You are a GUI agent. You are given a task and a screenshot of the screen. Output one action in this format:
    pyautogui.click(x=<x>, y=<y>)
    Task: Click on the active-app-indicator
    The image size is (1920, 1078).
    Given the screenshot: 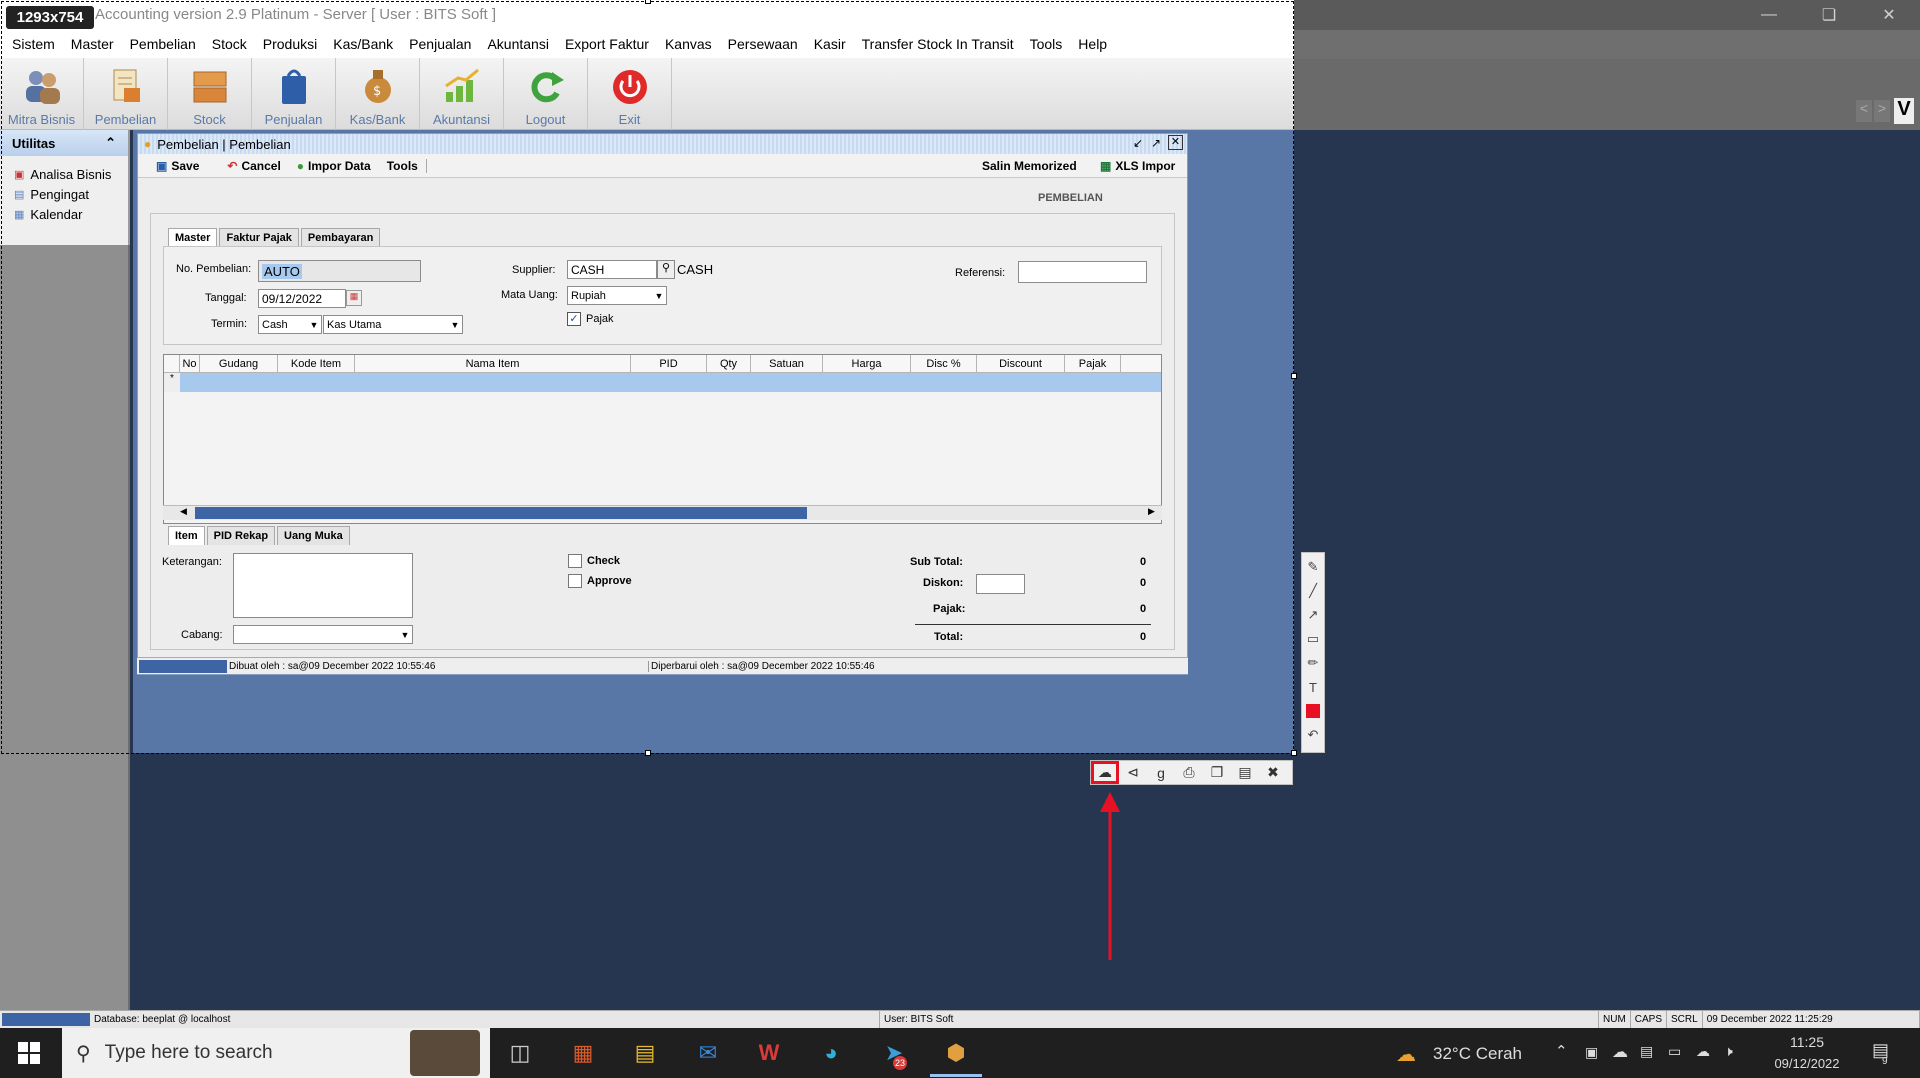 What is the action you would take?
    pyautogui.click(x=956, y=1075)
    